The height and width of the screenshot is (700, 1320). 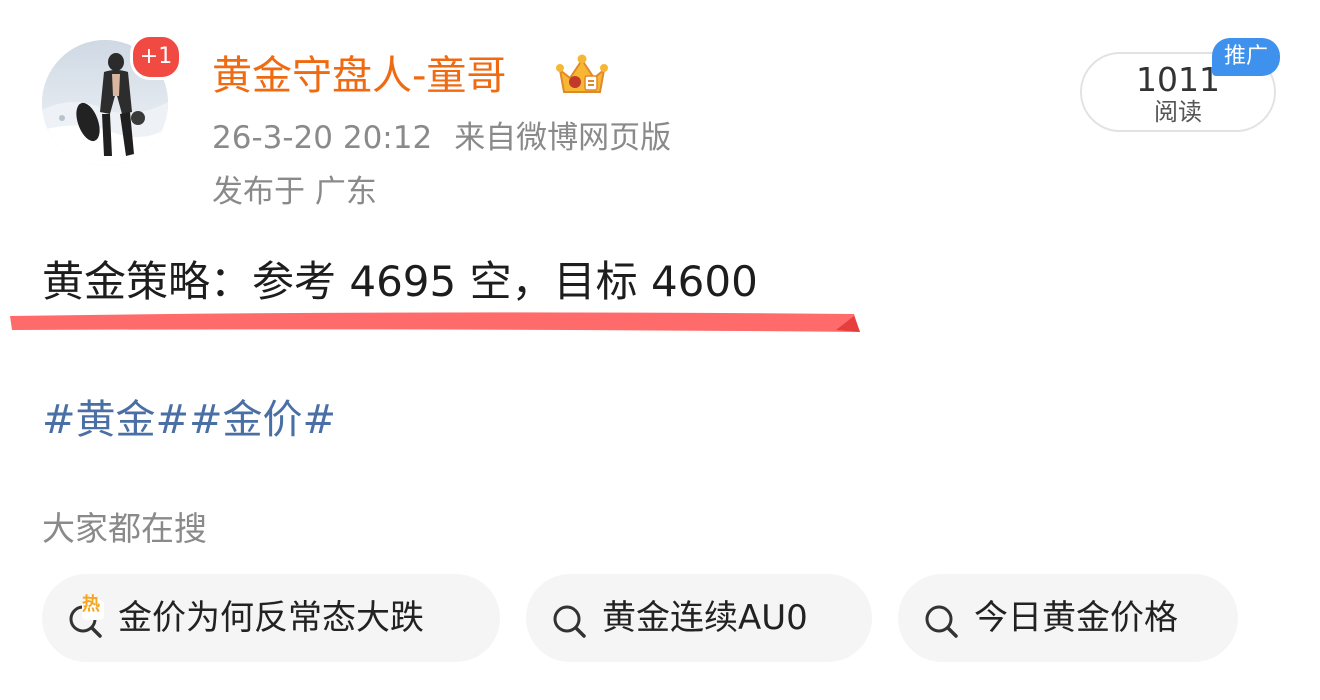 What do you see at coordinates (400, 281) in the screenshot?
I see `post-text: 黄金策略：参考 4695 空，目标 4600` at bounding box center [400, 281].